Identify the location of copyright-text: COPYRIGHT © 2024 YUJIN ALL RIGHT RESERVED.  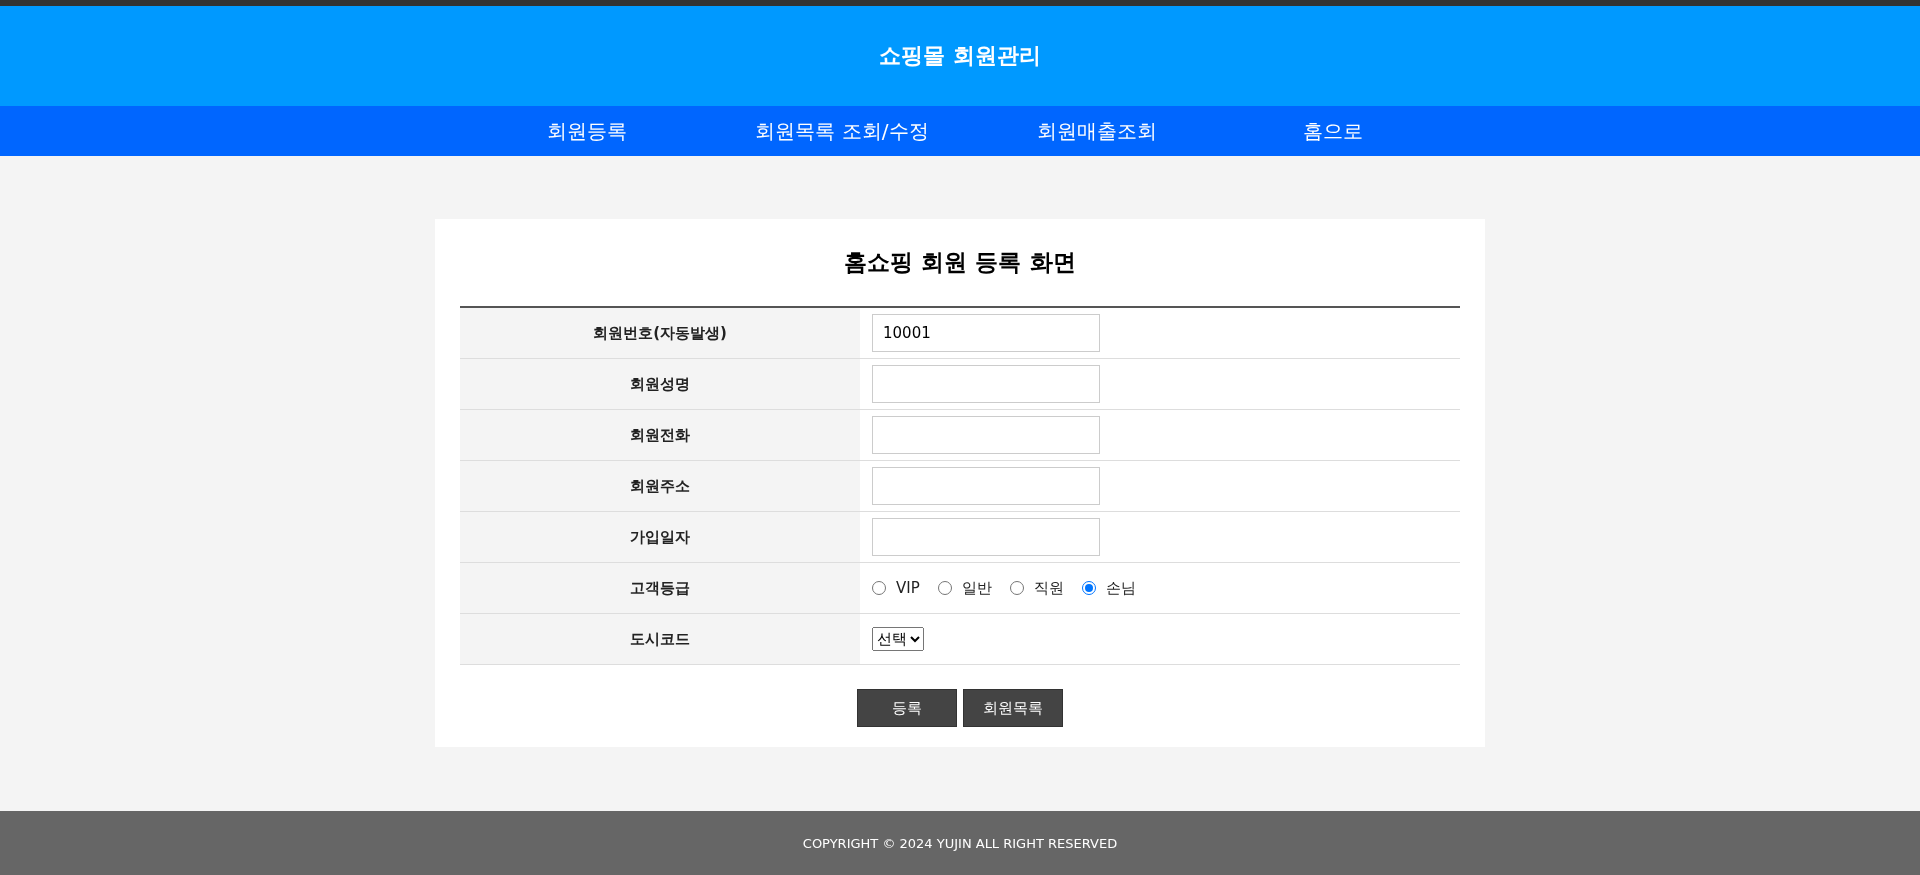
(960, 843).